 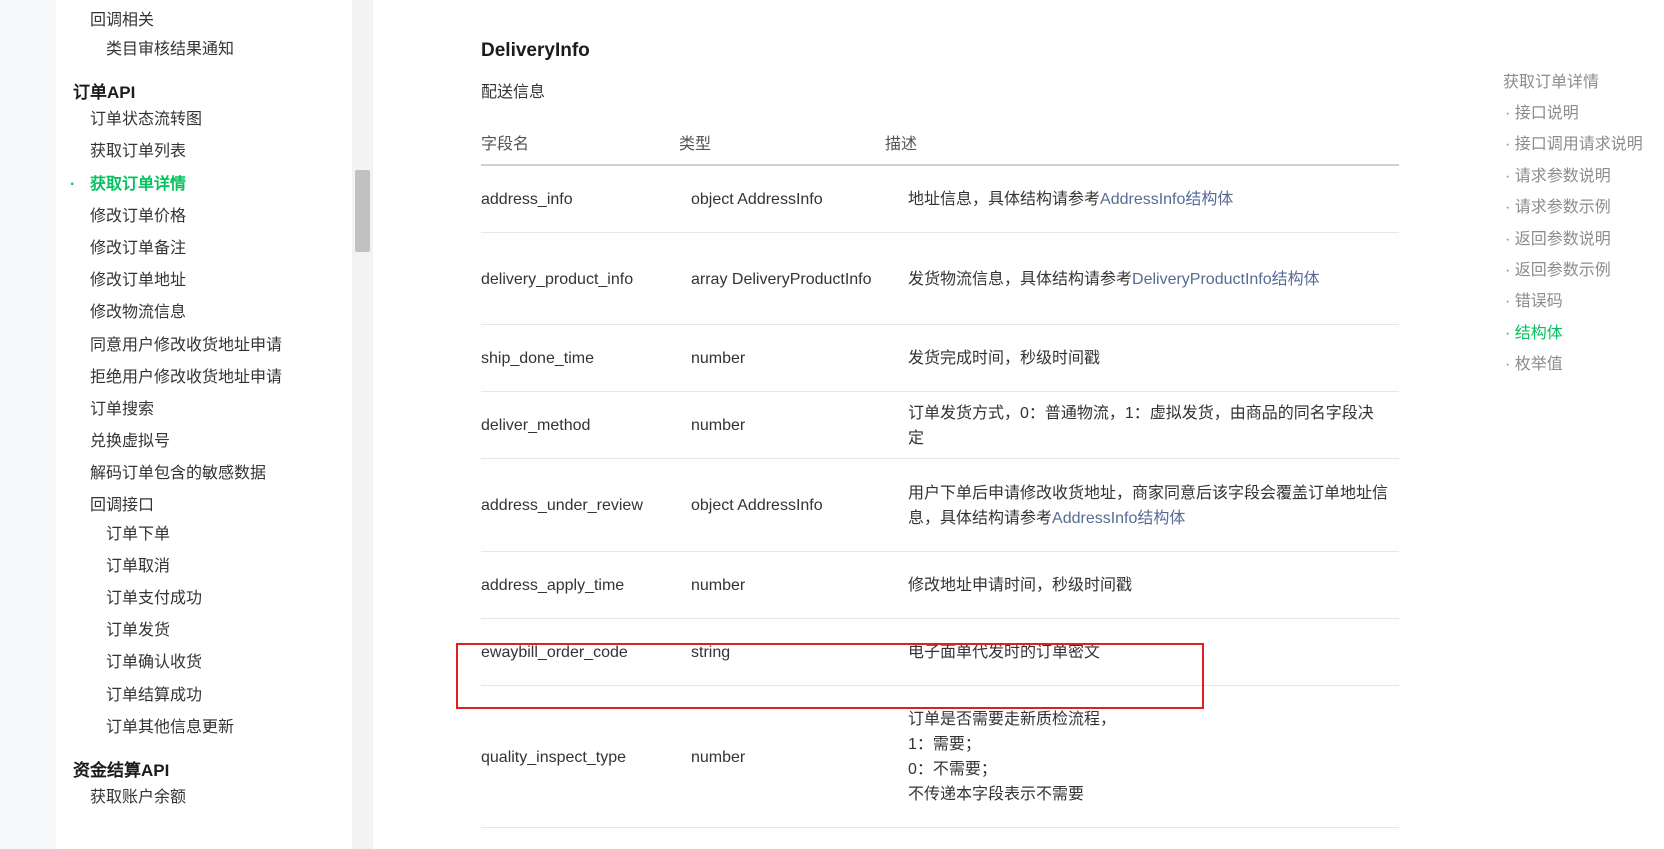 I want to click on sidebar-item-label: 获取账户余额, so click(x=138, y=797).